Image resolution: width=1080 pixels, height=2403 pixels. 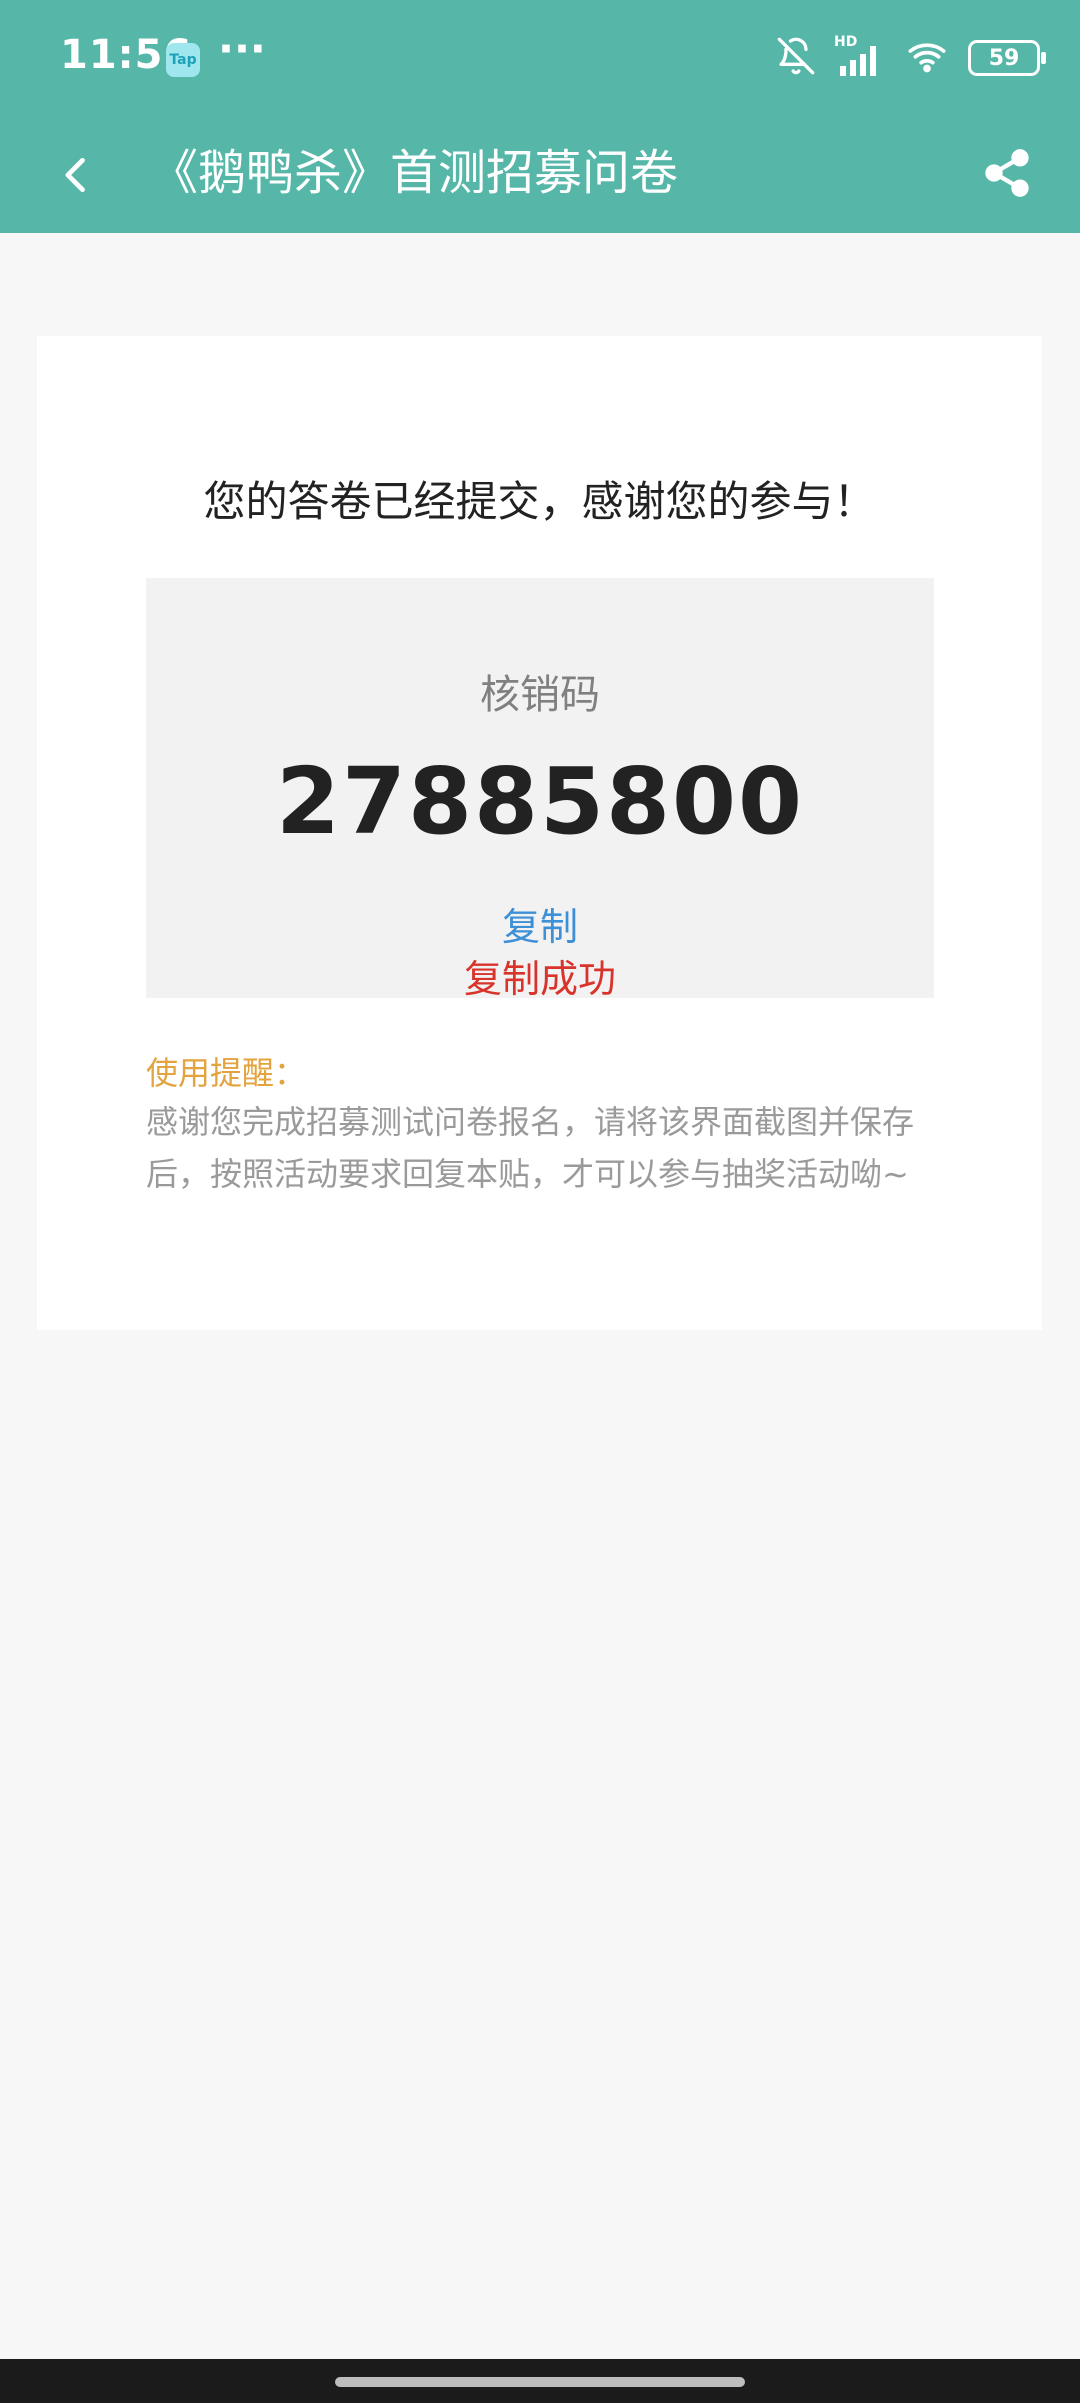 I want to click on home-gesture-handle, so click(x=540, y=2382).